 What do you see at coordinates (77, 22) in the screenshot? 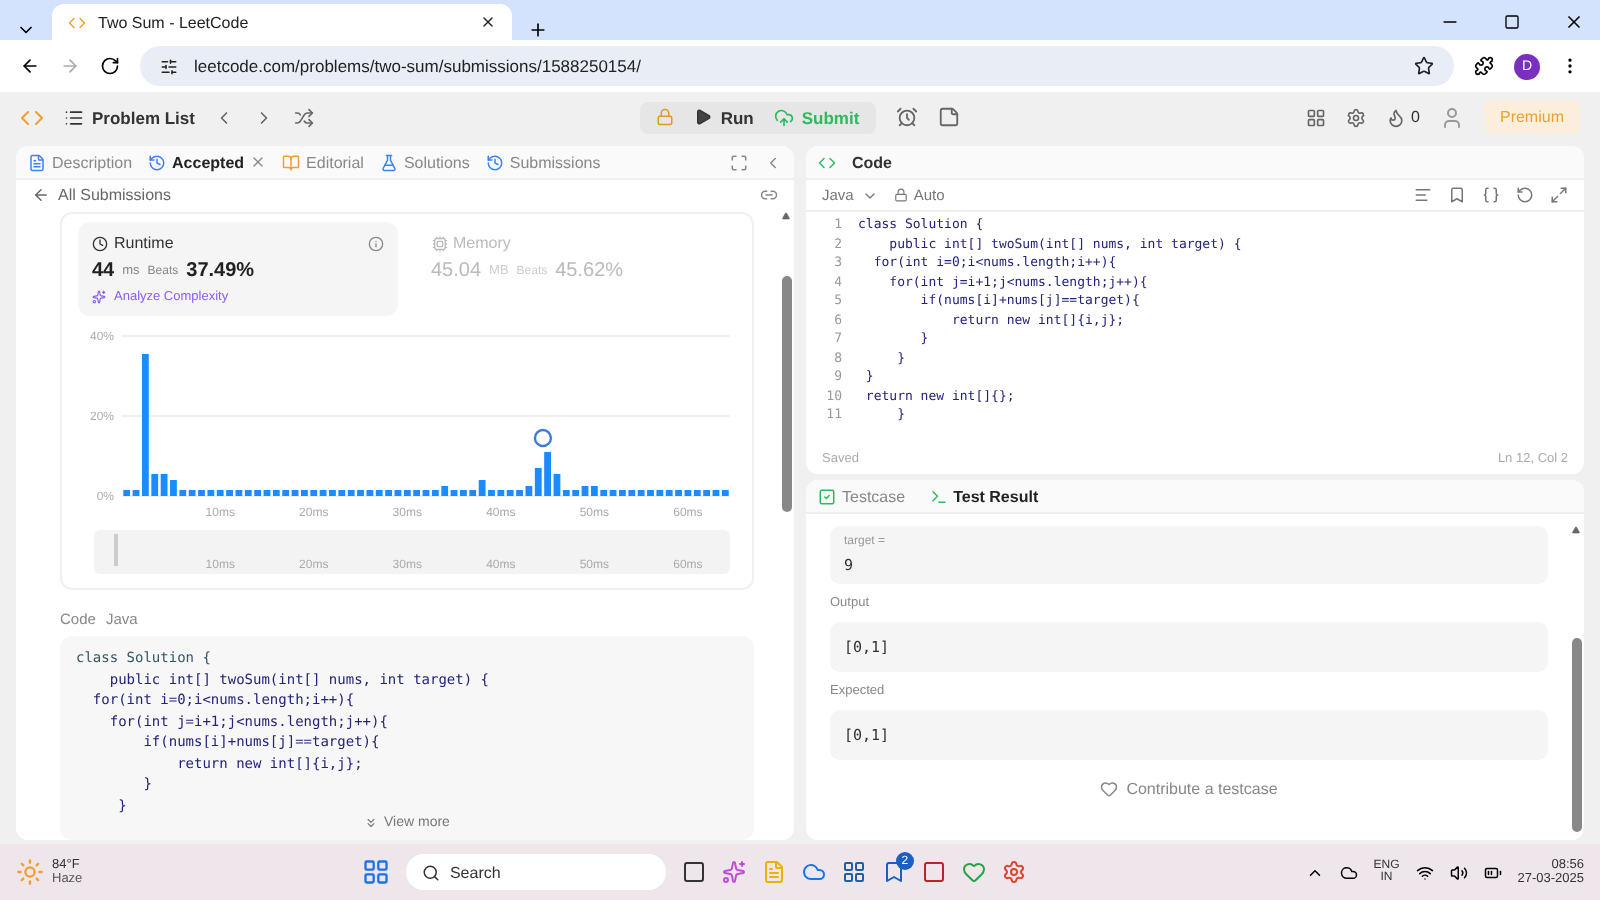
I see `site-icon` at bounding box center [77, 22].